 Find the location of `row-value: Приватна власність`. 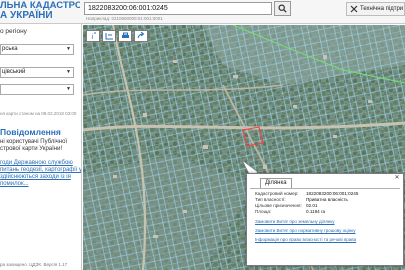

row-value: Приватна власність is located at coordinates (327, 199).